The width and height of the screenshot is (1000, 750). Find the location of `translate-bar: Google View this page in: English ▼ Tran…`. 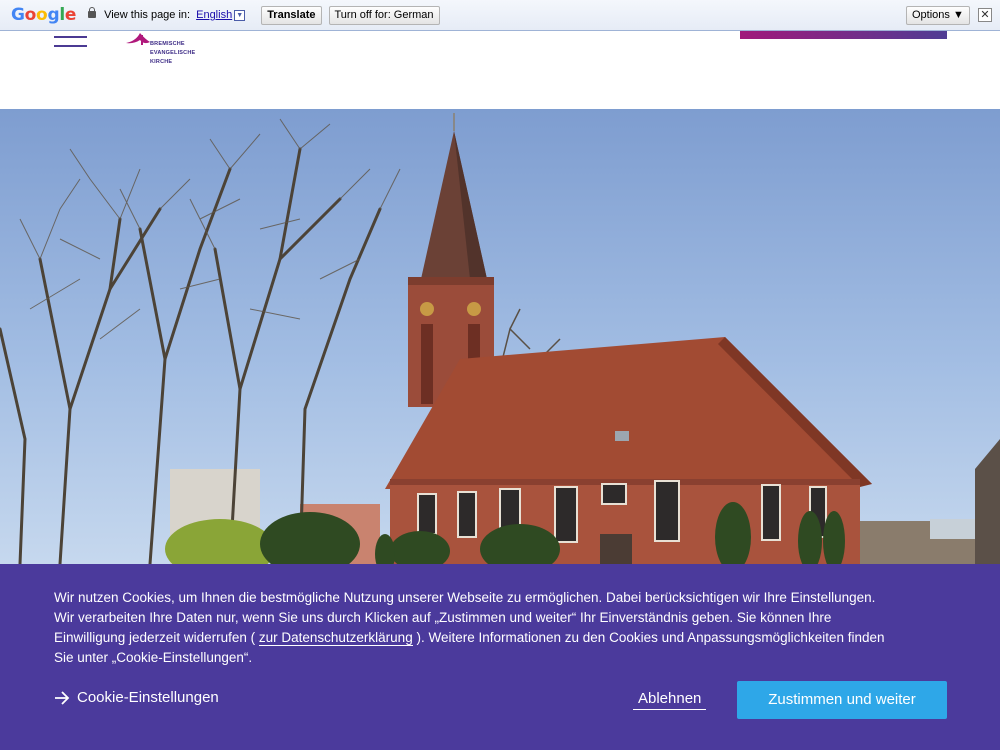

translate-bar: Google View this page in: English ▼ Tran… is located at coordinates (500, 15).